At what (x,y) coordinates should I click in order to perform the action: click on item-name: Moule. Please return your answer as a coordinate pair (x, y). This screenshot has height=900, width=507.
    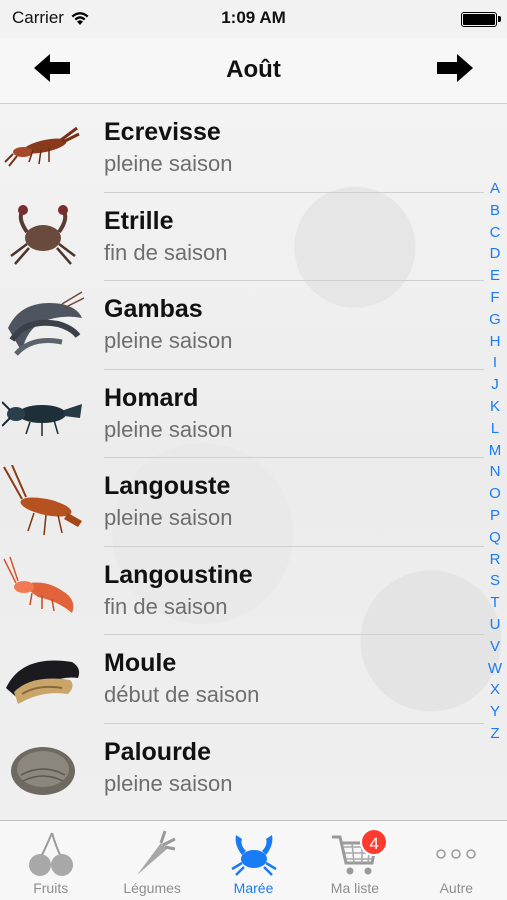
    Looking at the image, I should click on (140, 663).